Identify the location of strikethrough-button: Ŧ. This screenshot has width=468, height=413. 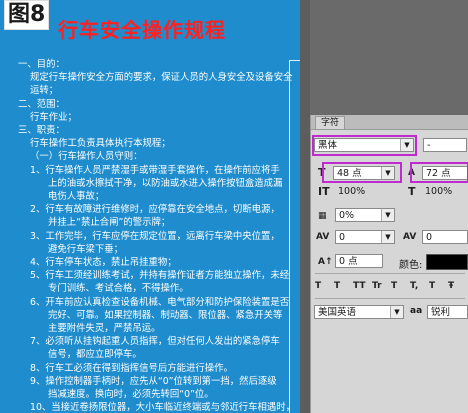
(451, 286).